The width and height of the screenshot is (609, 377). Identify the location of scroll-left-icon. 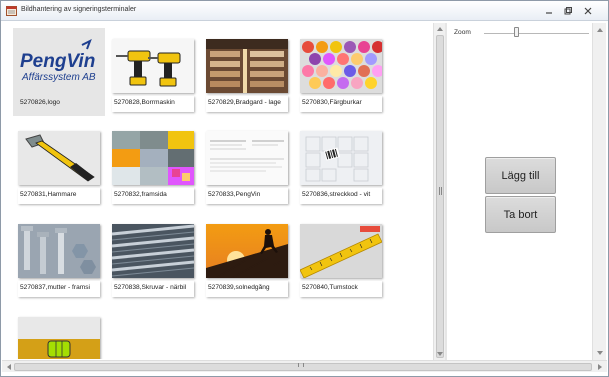
(9, 367).